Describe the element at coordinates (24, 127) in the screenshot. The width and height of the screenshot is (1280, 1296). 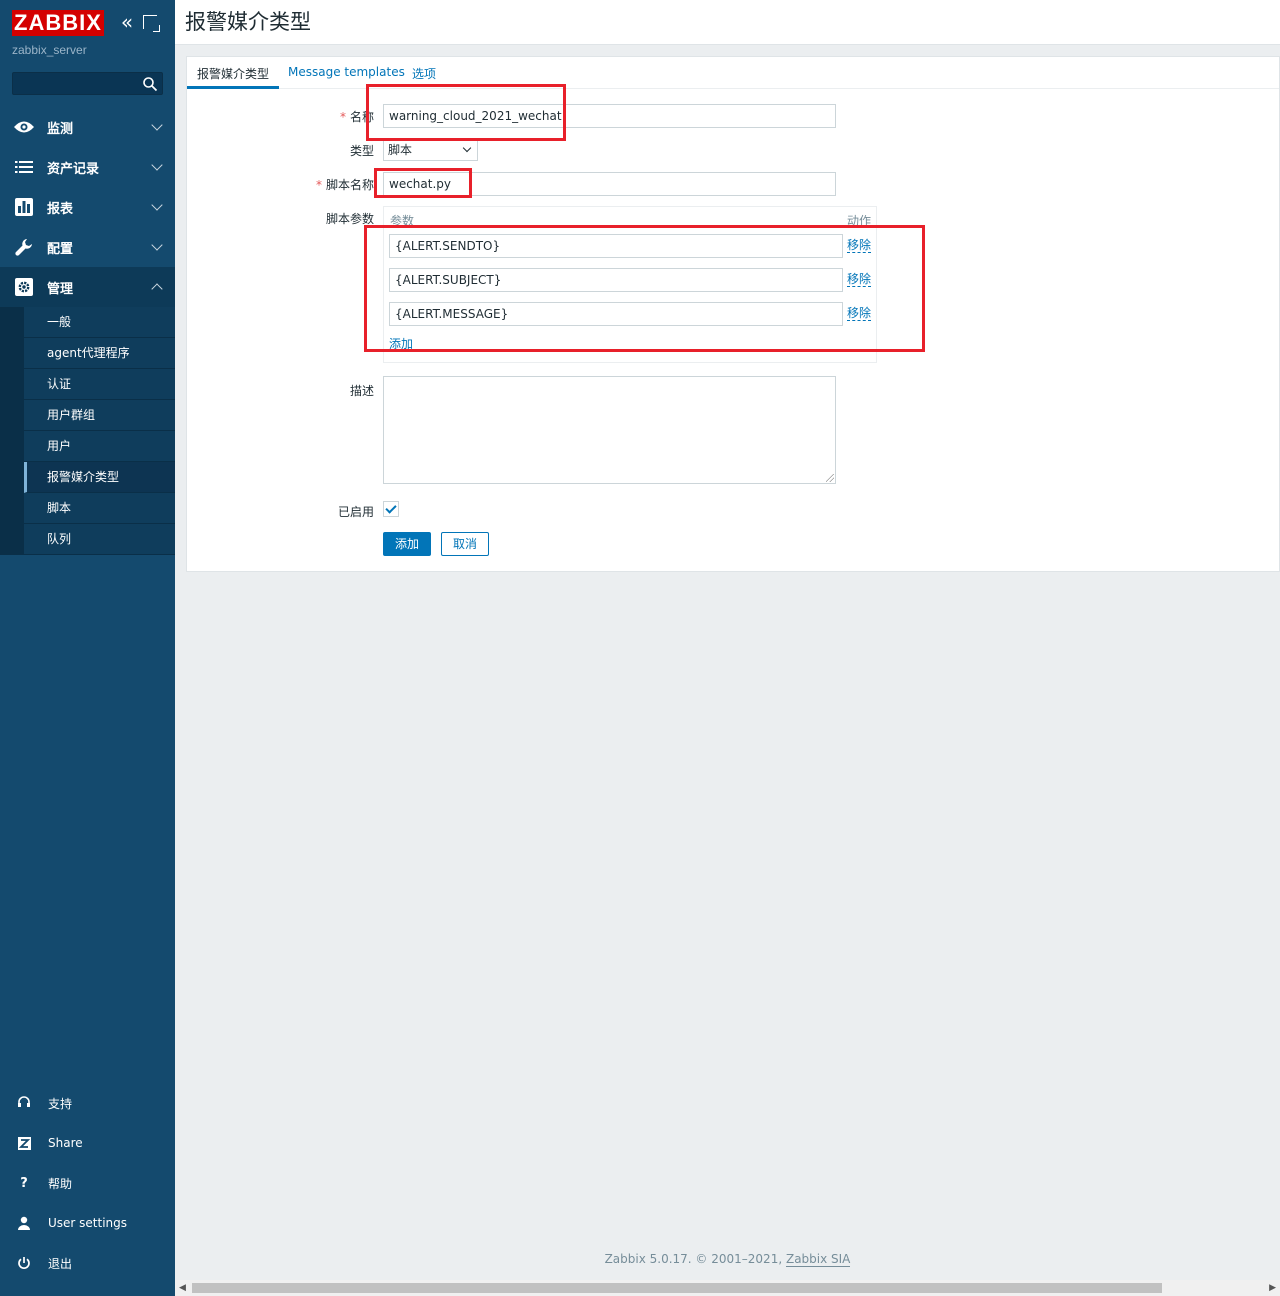
I see `eye-icon` at that location.